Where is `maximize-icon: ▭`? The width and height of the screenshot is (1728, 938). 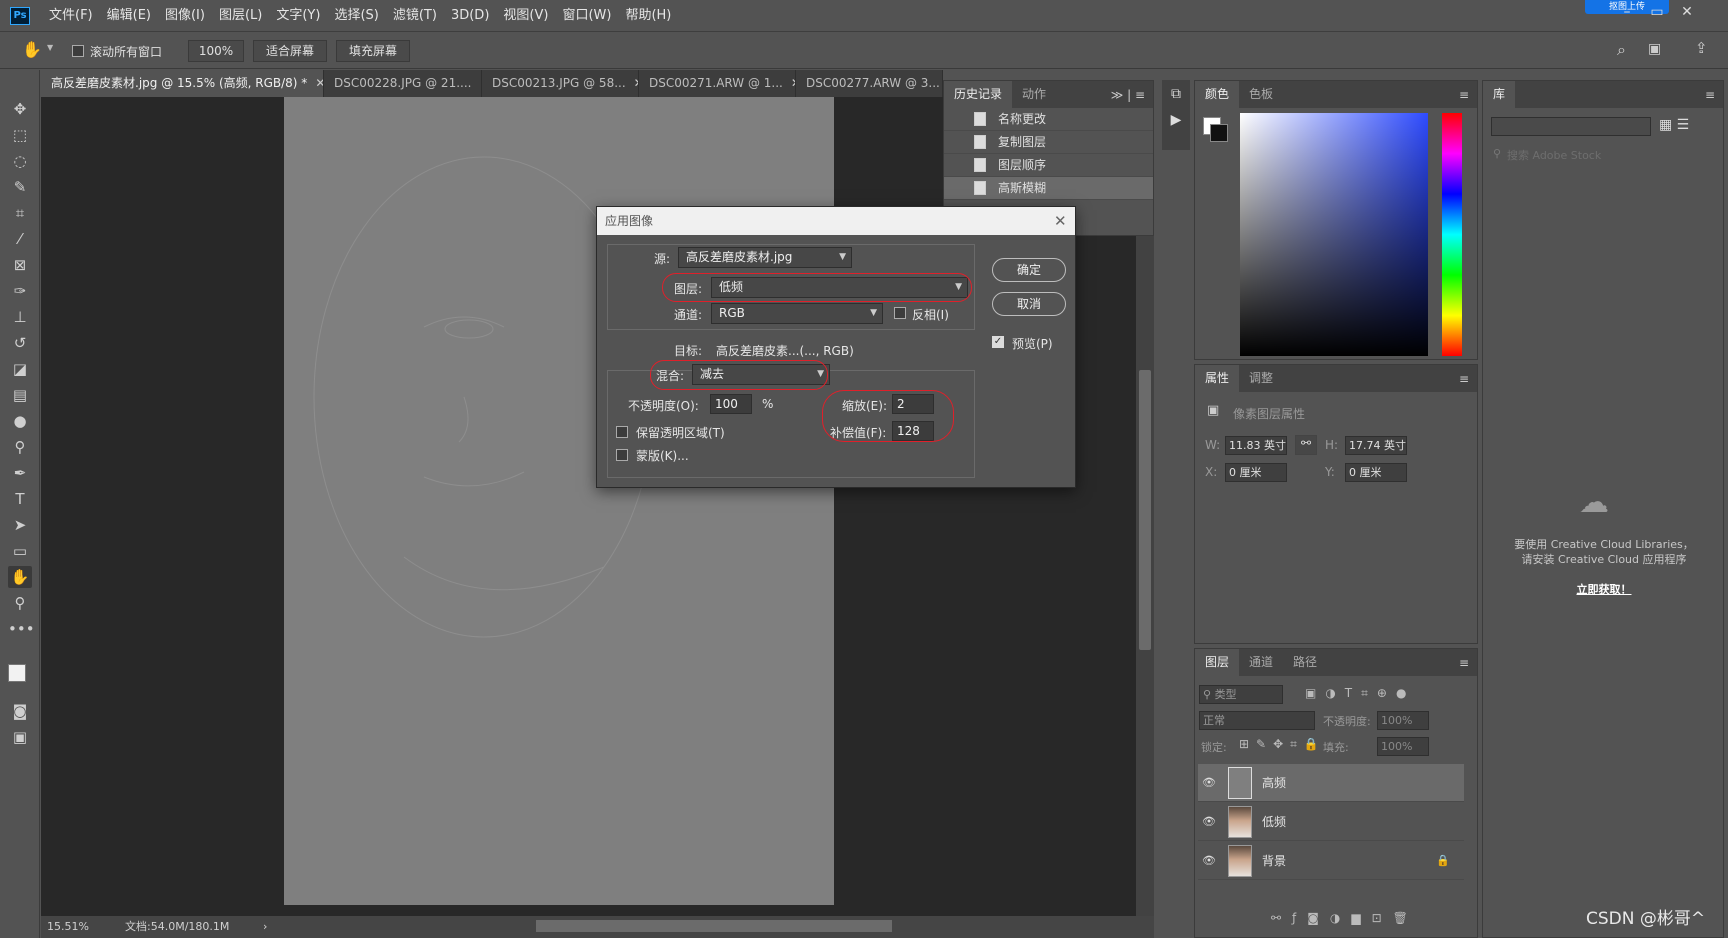 maximize-icon: ▭ is located at coordinates (1657, 12).